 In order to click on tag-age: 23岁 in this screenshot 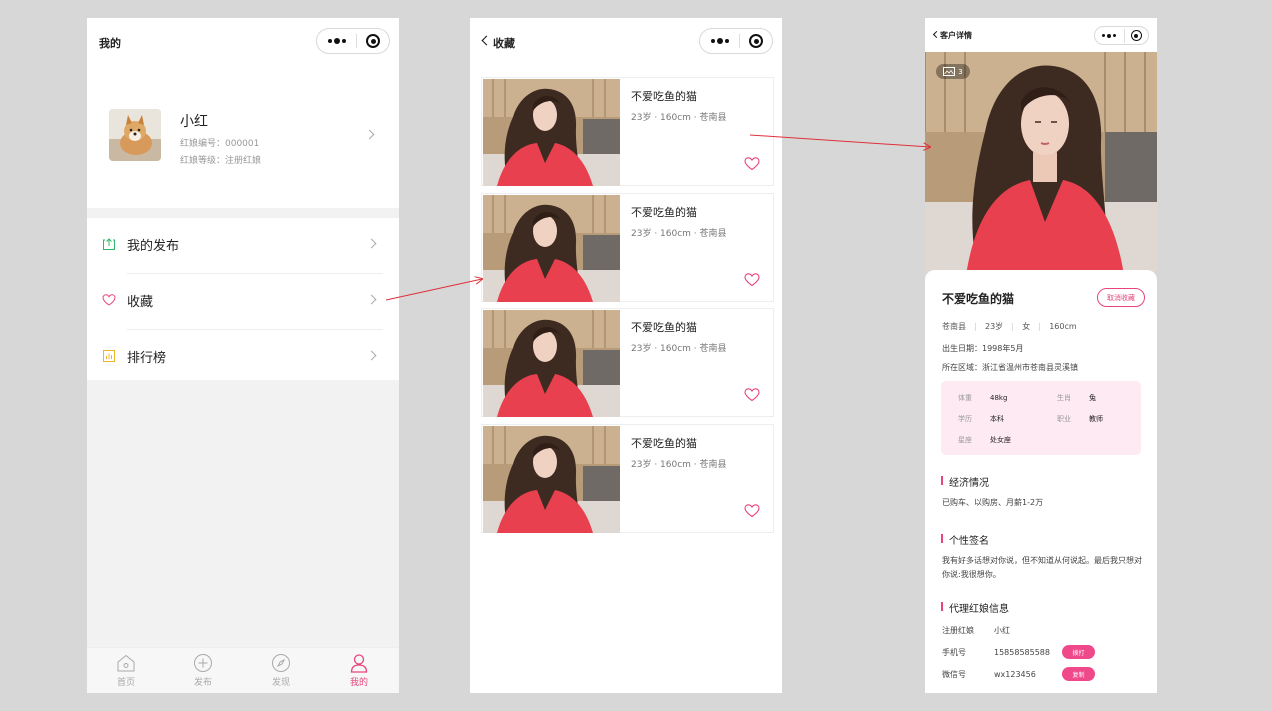, I will do `click(994, 326)`.